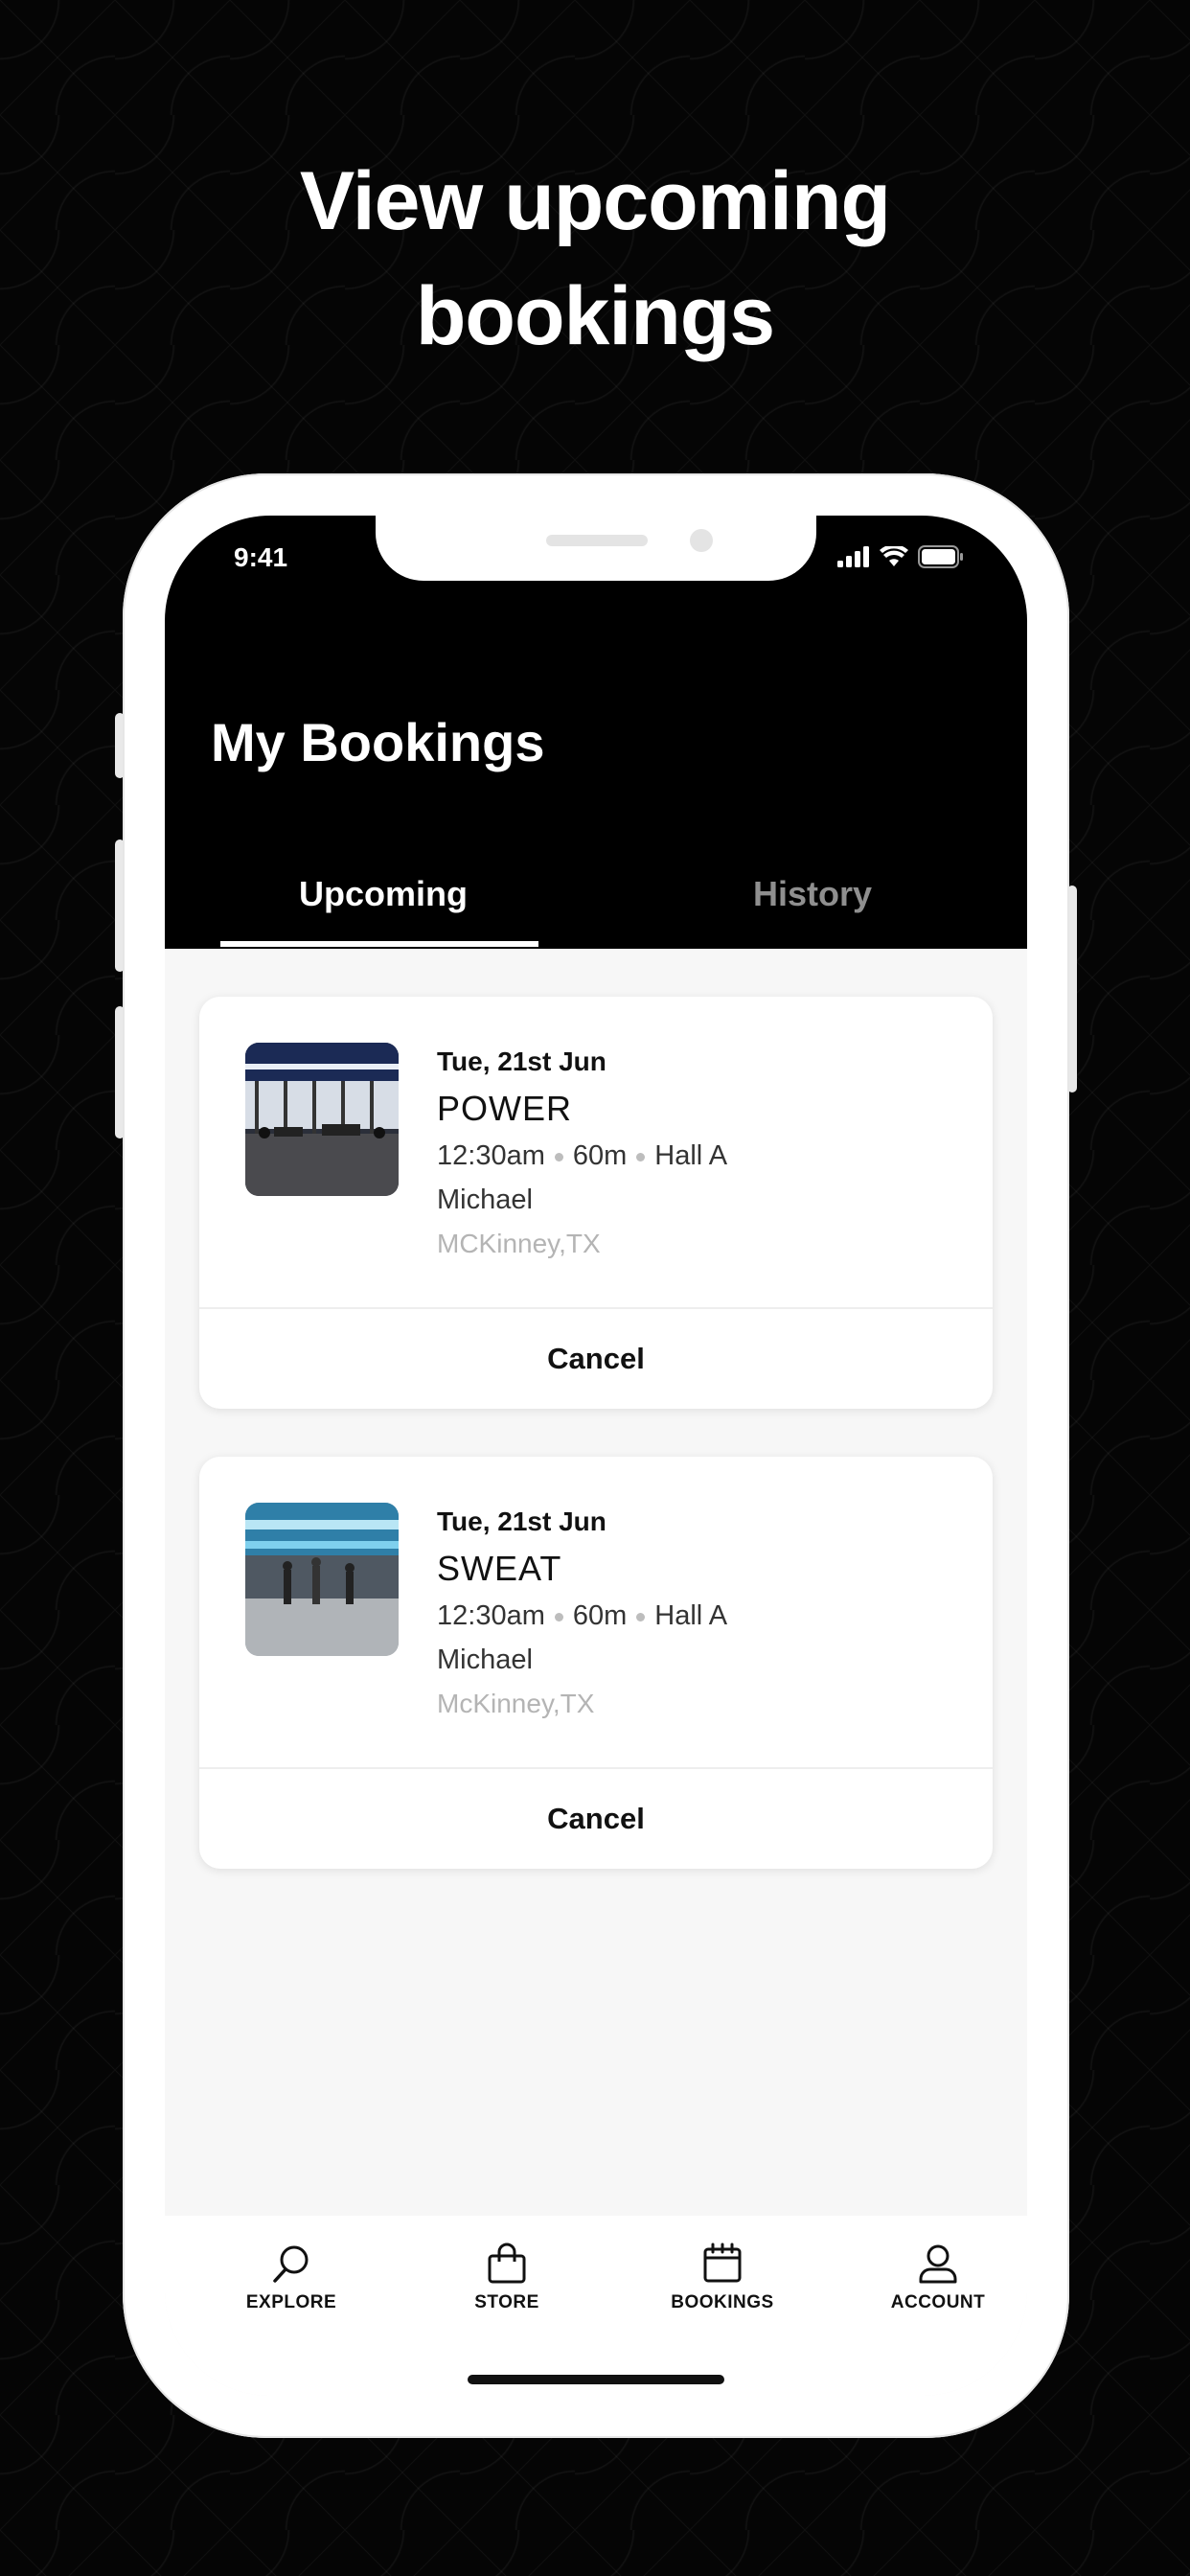  Describe the element at coordinates (595, 316) in the screenshot. I see `headline-line-2: bookings` at that location.